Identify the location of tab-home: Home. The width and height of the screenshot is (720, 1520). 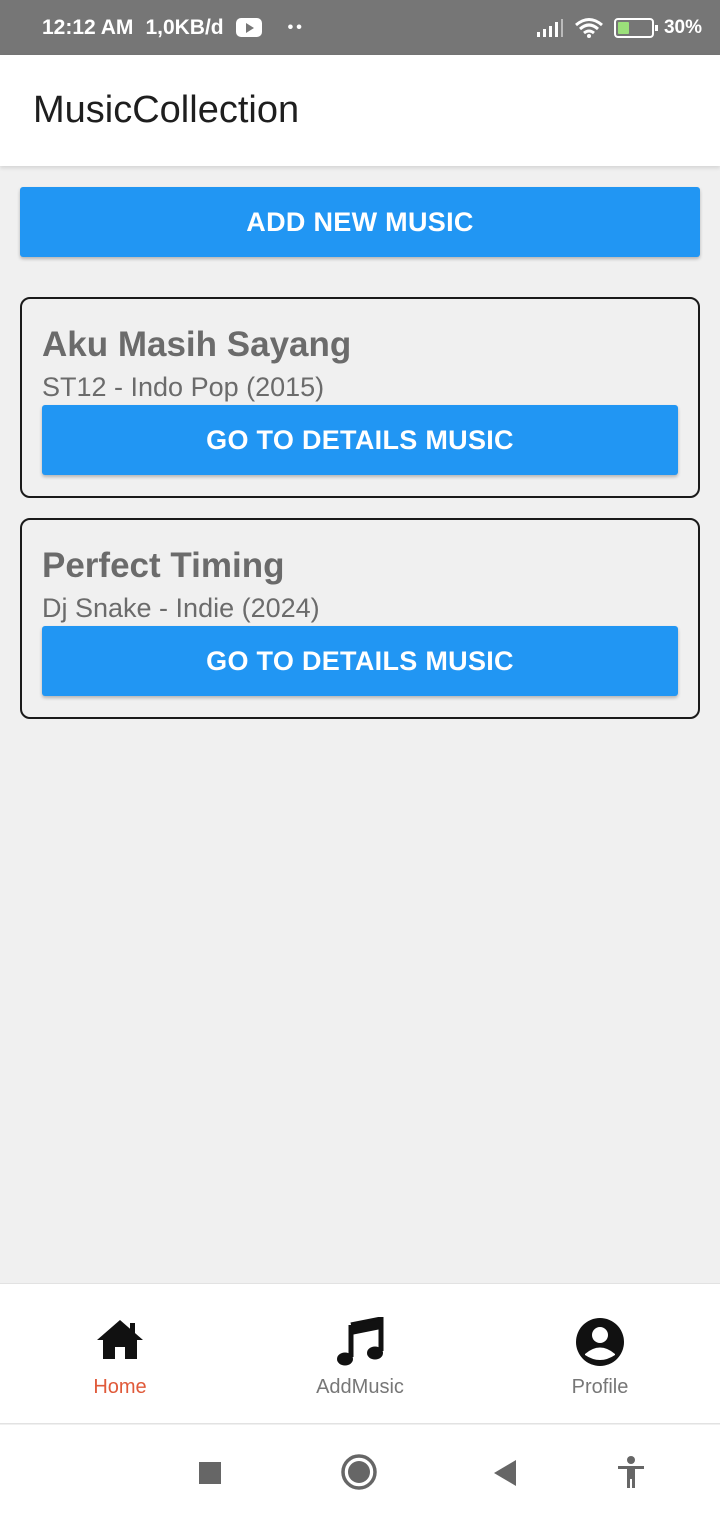
(120, 1354).